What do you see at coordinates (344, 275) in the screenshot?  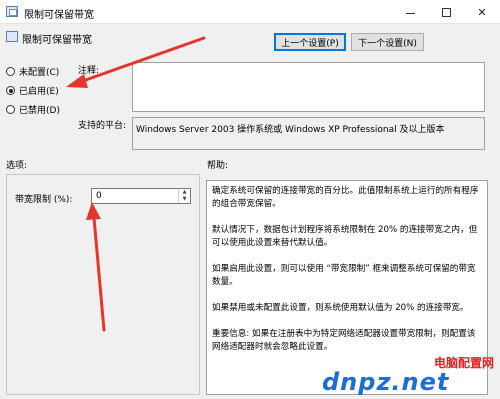 I see `help-paragraph: 如果启用此设置，则可以使用 “带宽限制” 框来调整系统可保留的带宽数量。` at bounding box center [344, 275].